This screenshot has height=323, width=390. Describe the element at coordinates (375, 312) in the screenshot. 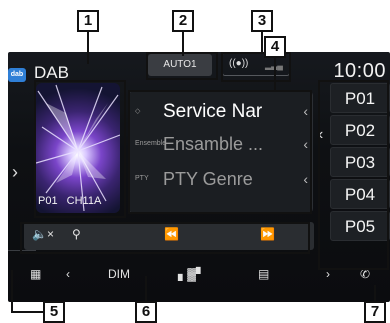

I see `callout-7: 7` at that location.